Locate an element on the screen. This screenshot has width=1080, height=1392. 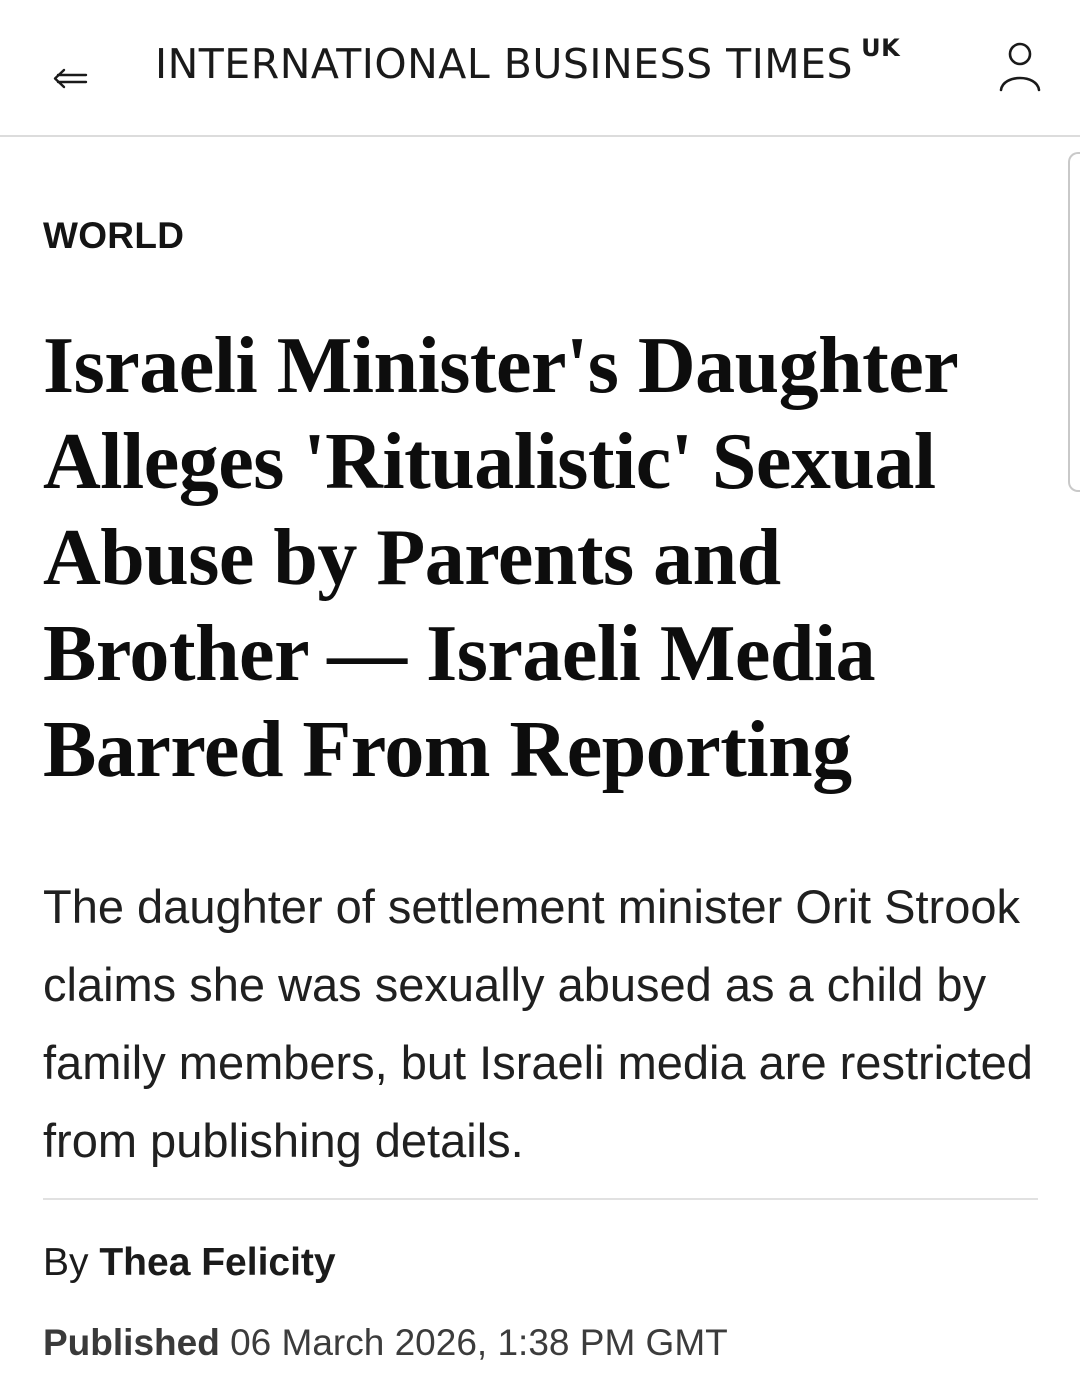
scroll-indicator is located at coordinates (1074, 322).